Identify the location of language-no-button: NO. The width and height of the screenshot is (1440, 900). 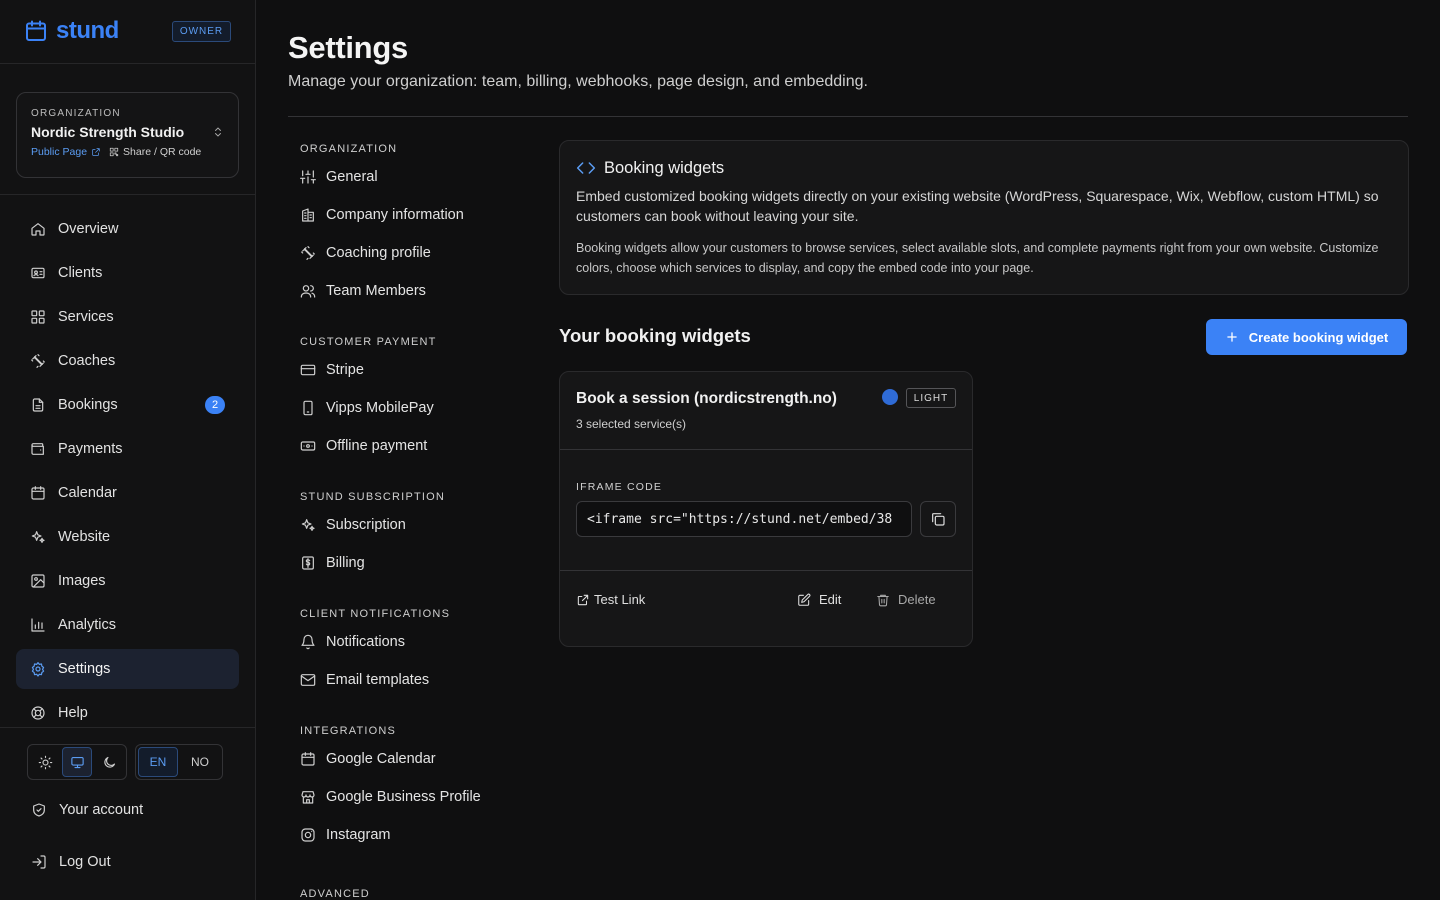
(200, 762).